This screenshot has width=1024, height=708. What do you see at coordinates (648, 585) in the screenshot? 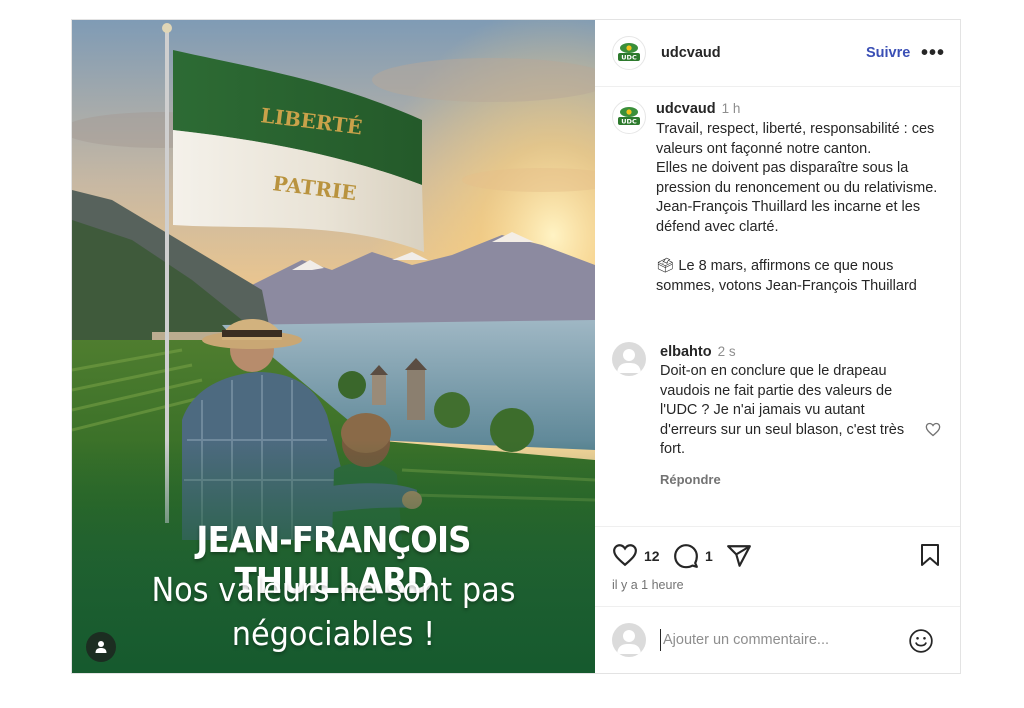
I see `posted-ago: il y a 1 heure` at bounding box center [648, 585].